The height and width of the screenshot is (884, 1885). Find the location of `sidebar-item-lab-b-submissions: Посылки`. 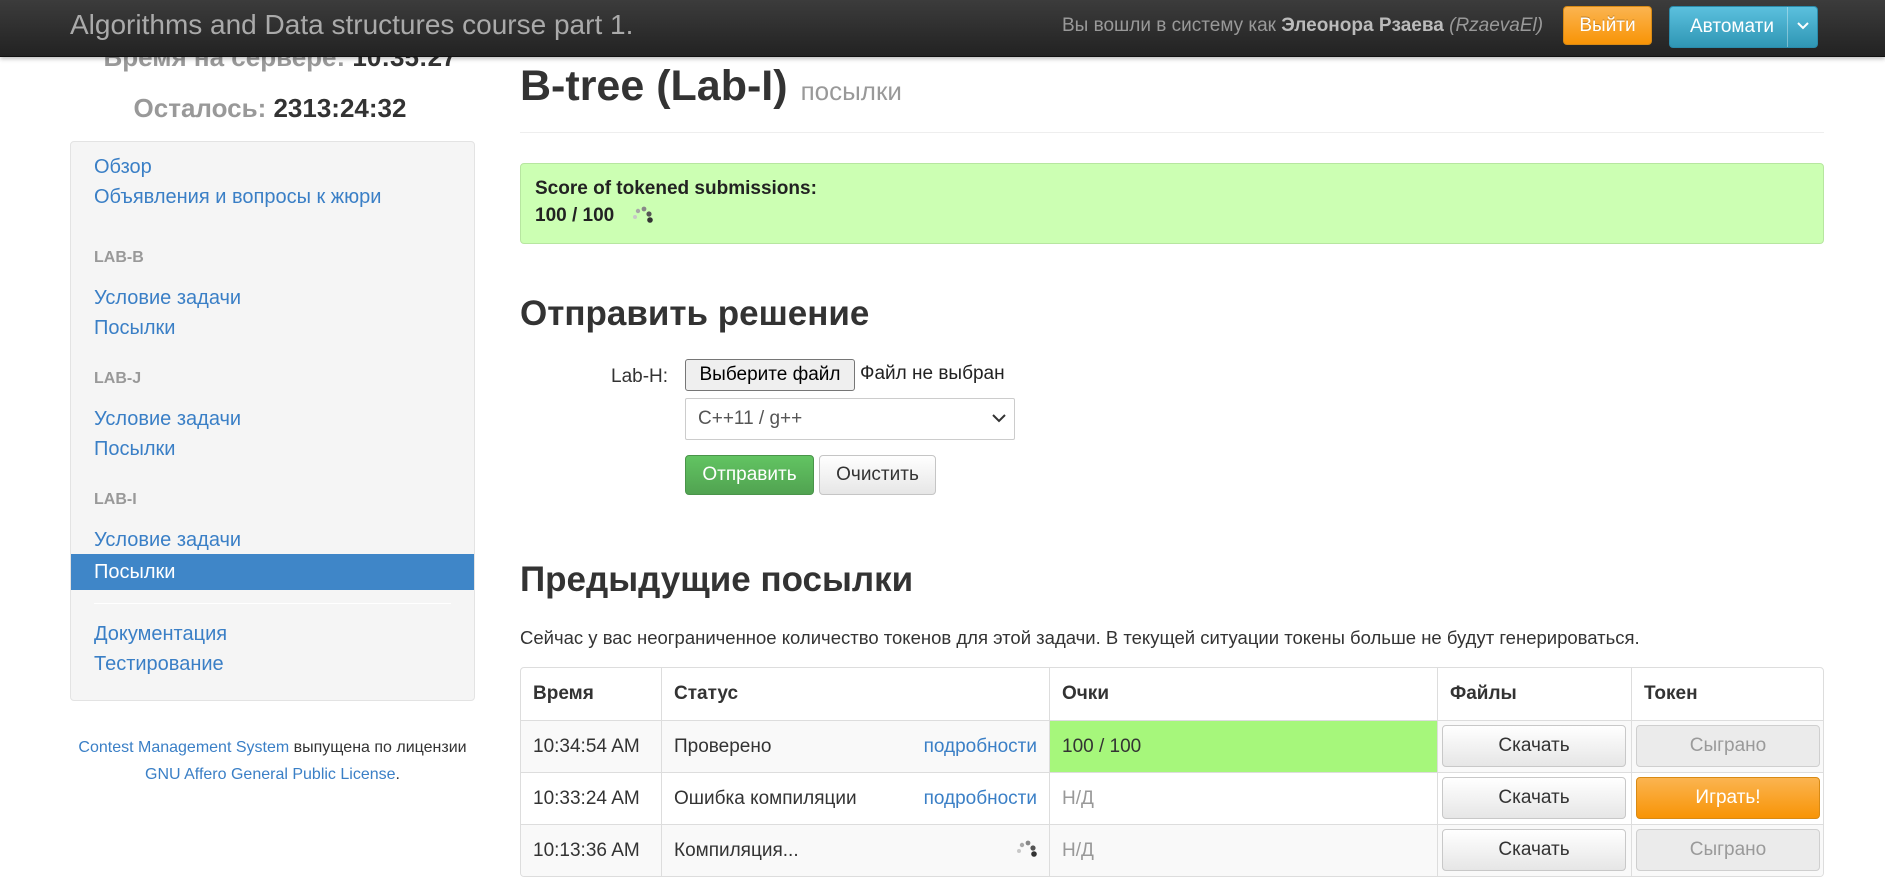

sidebar-item-lab-b-submissions: Посылки is located at coordinates (272, 328).